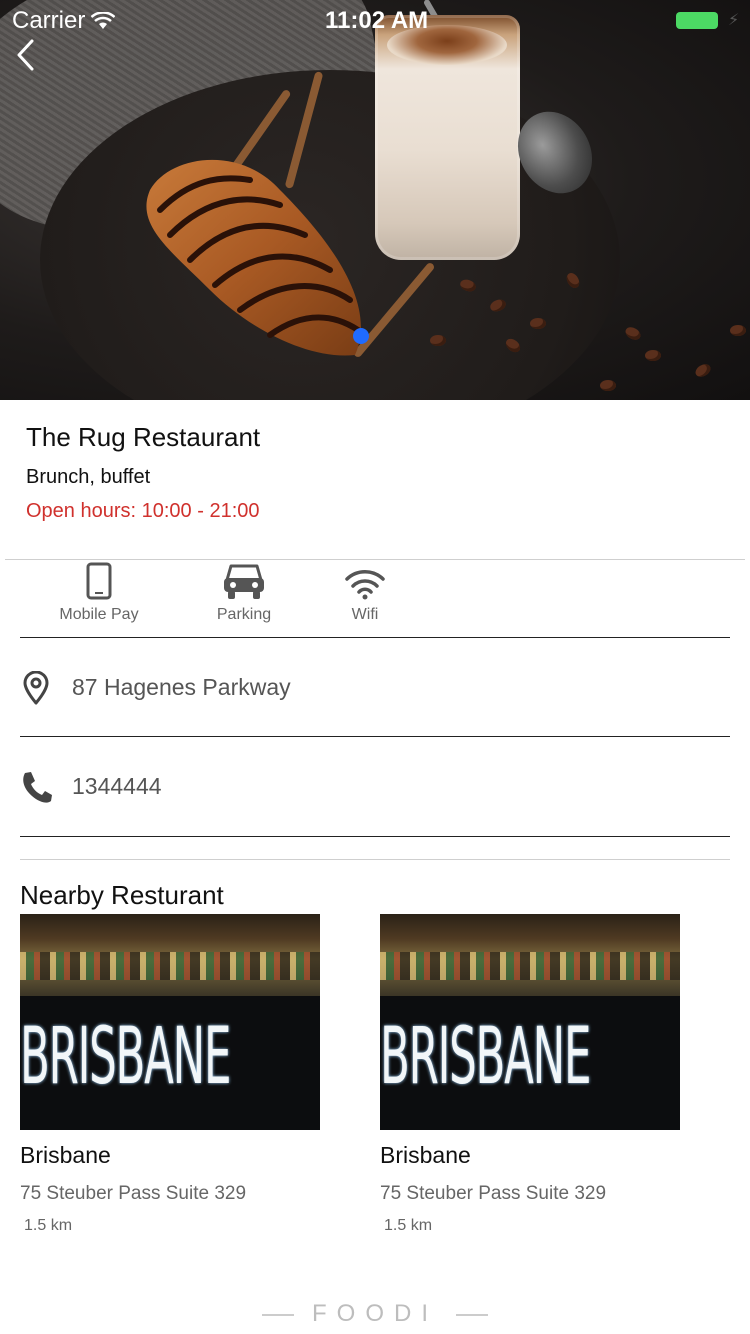  What do you see at coordinates (36, 688) in the screenshot?
I see `map-pin-icon` at bounding box center [36, 688].